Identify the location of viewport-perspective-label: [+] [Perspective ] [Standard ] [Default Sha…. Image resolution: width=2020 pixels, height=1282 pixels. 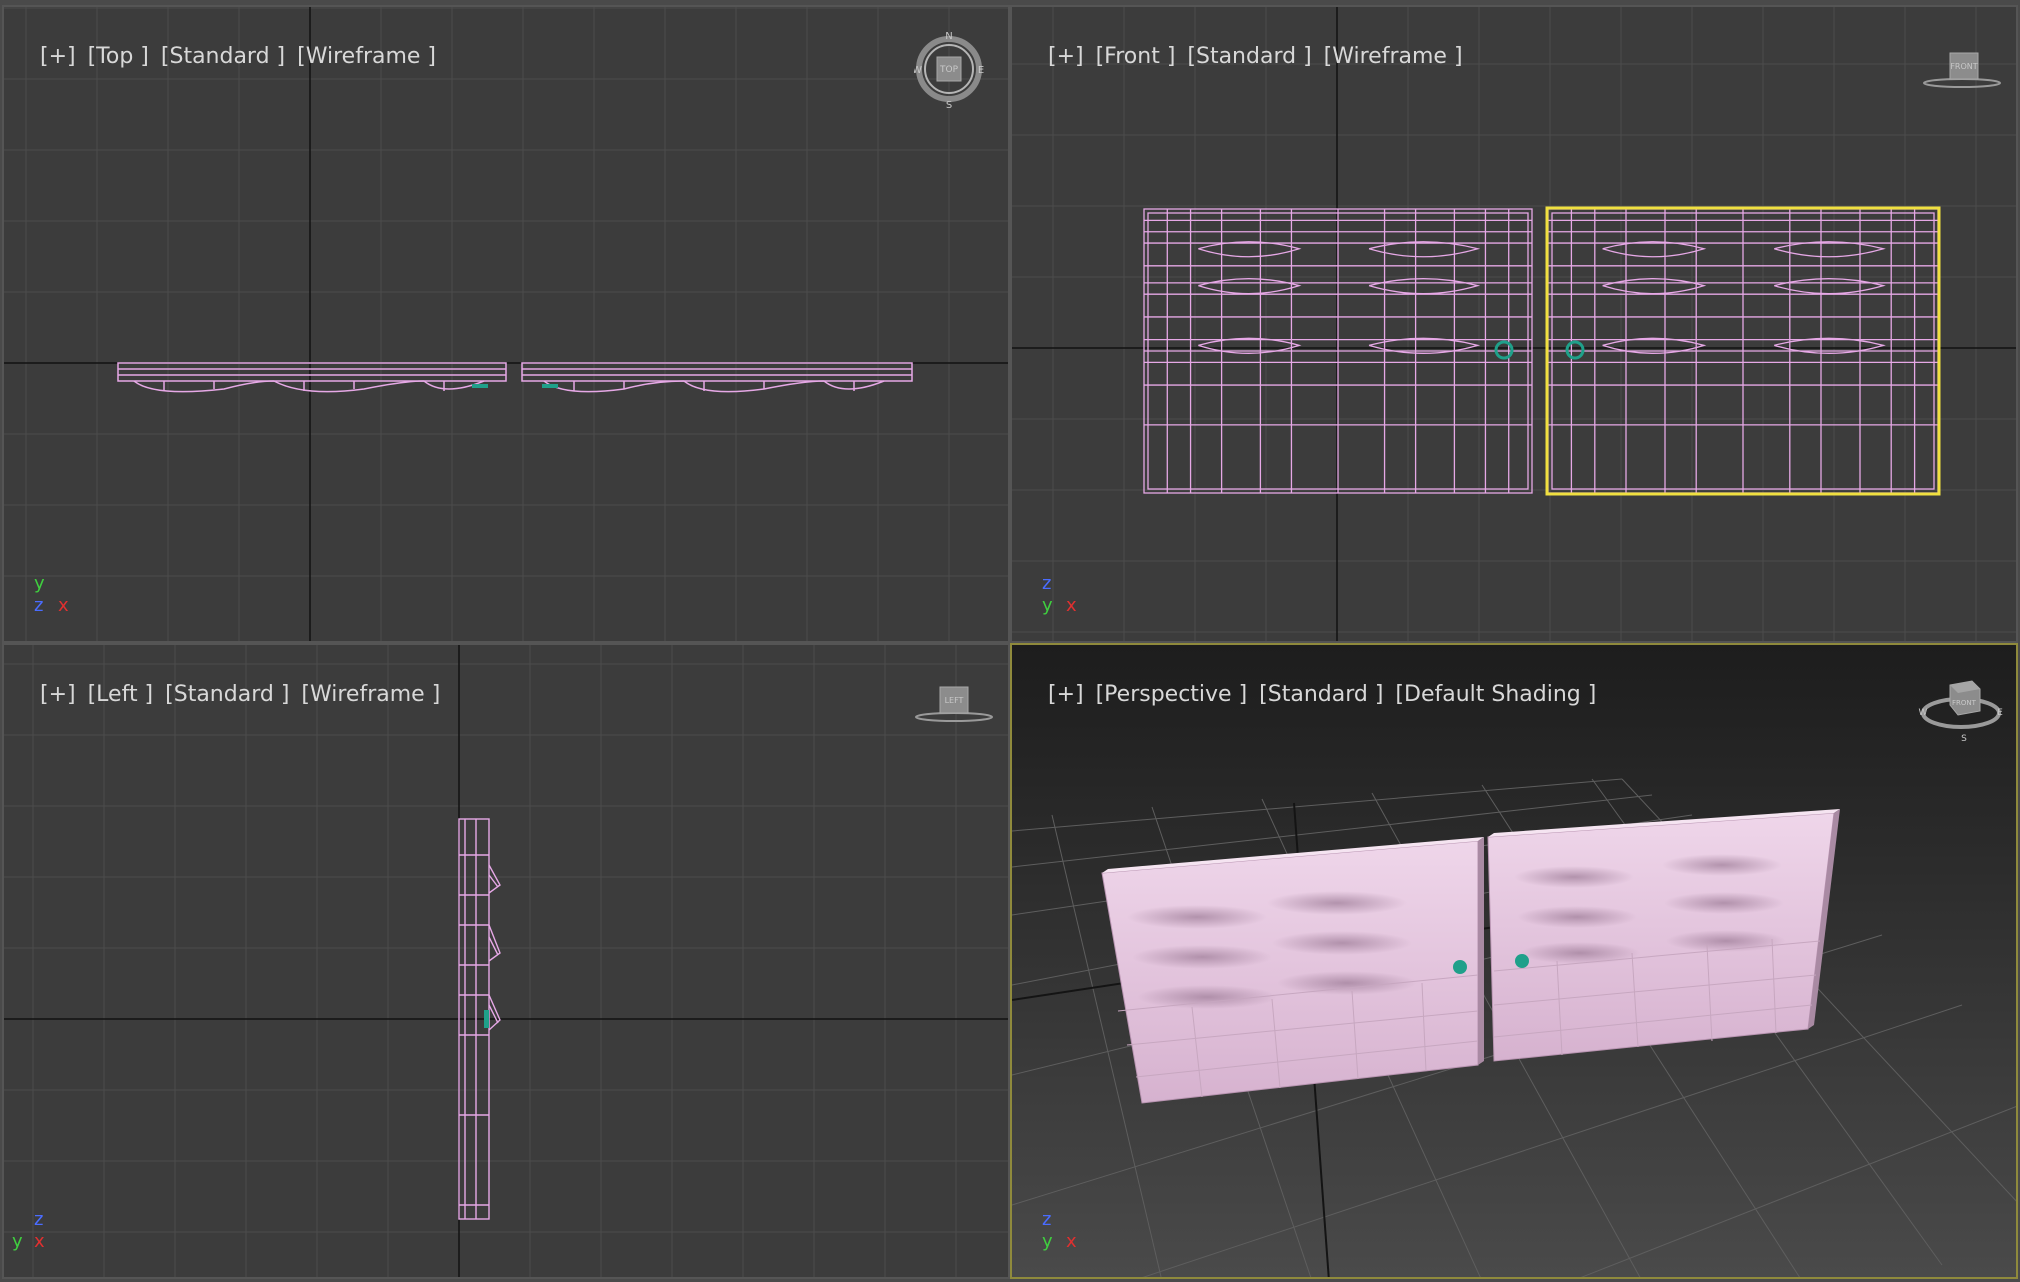
(1314, 694).